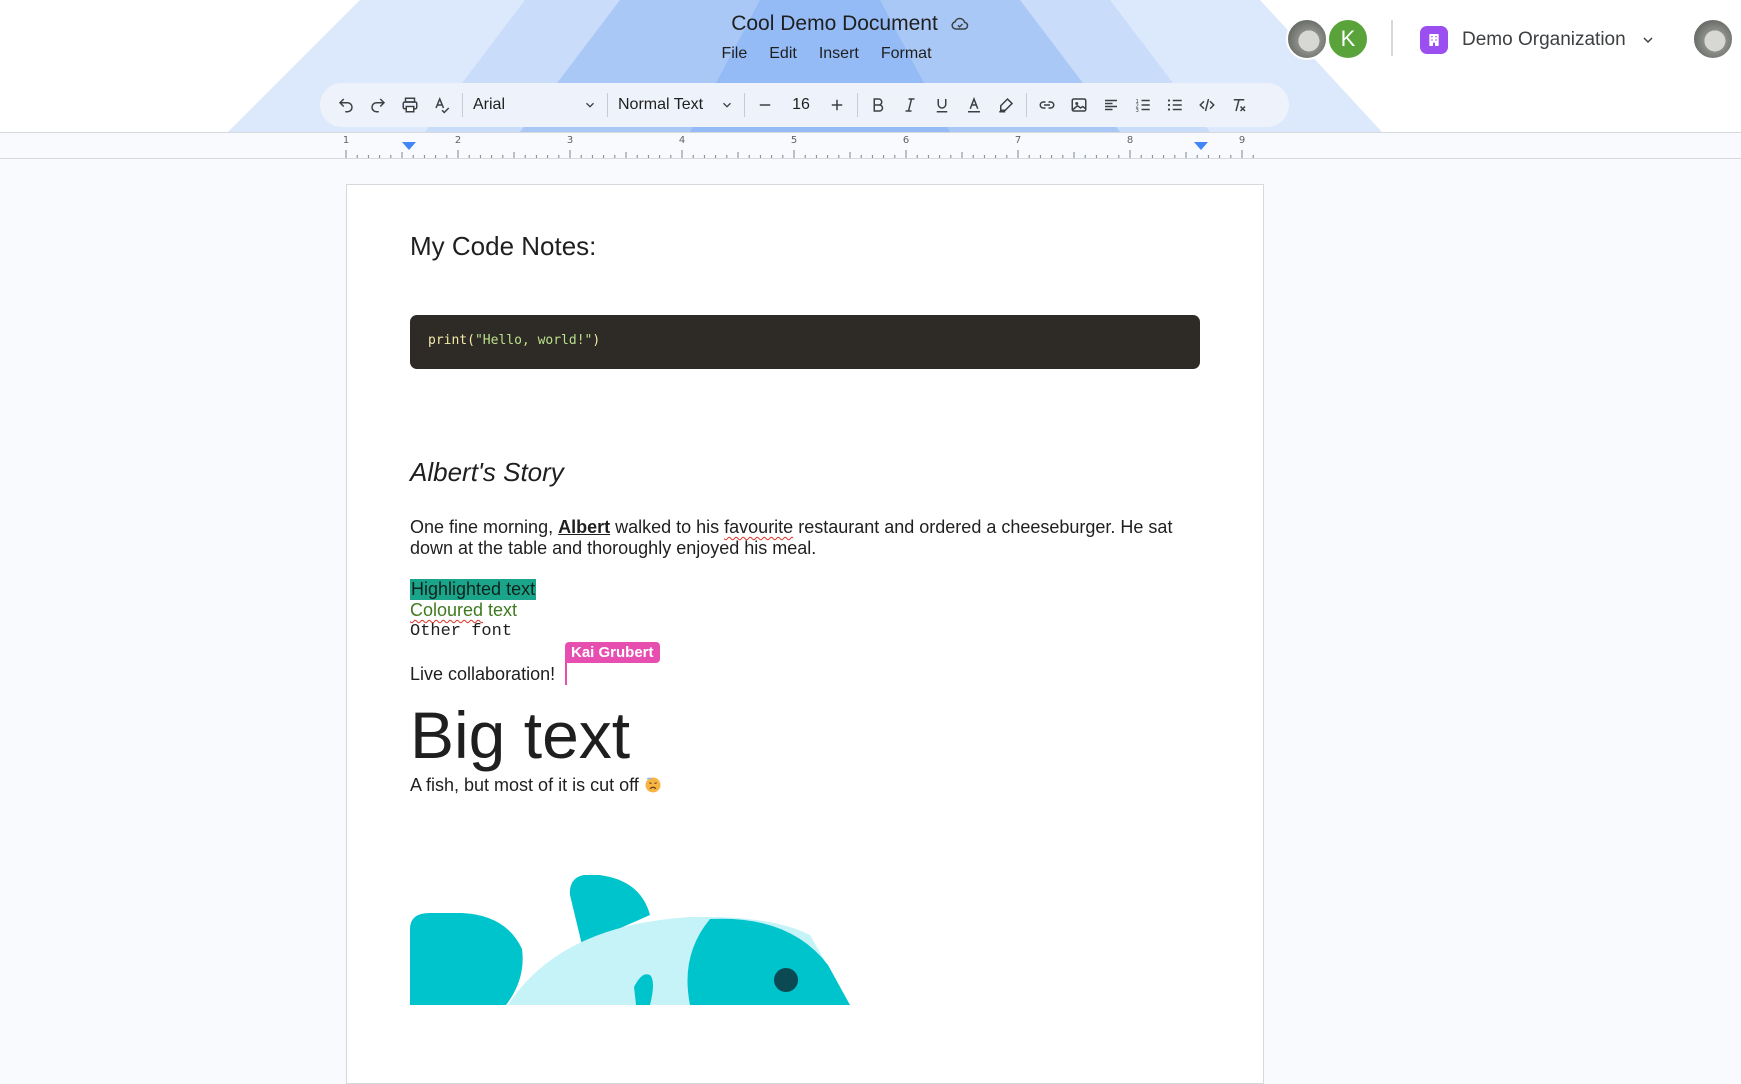  I want to click on insert-image-button, so click(1079, 105).